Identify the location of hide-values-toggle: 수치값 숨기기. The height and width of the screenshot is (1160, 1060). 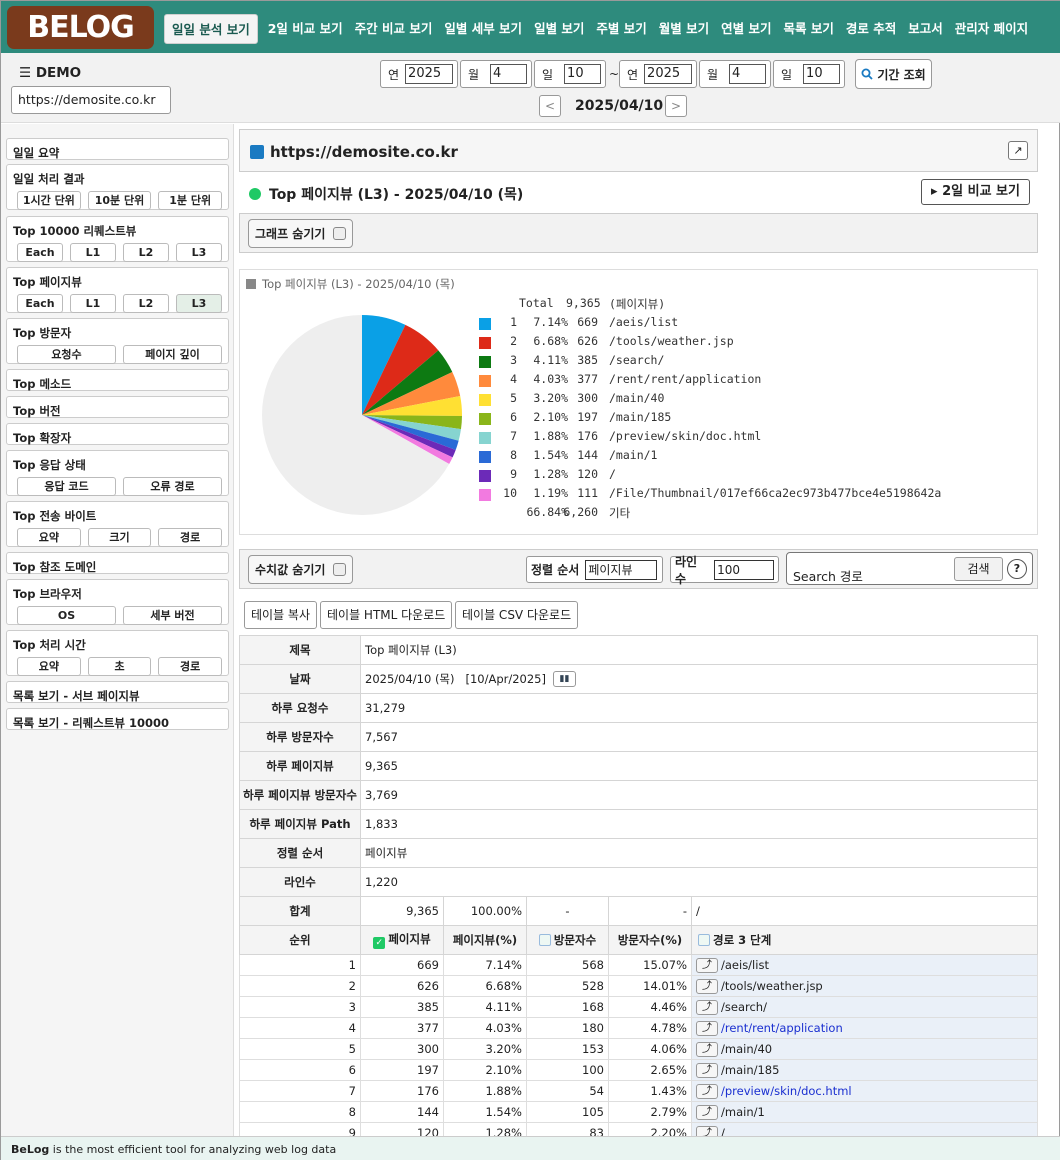
(301, 569).